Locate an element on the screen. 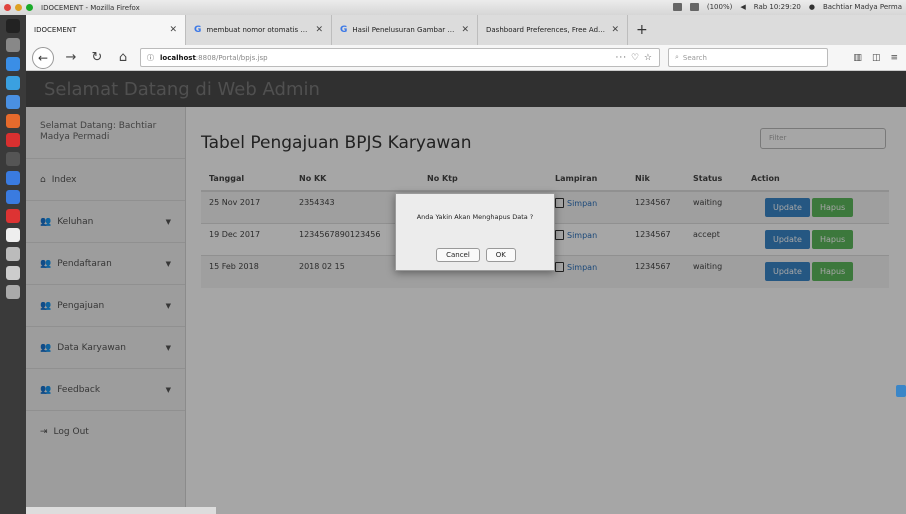  dialog-buttons: Cancel OK is located at coordinates (476, 255).